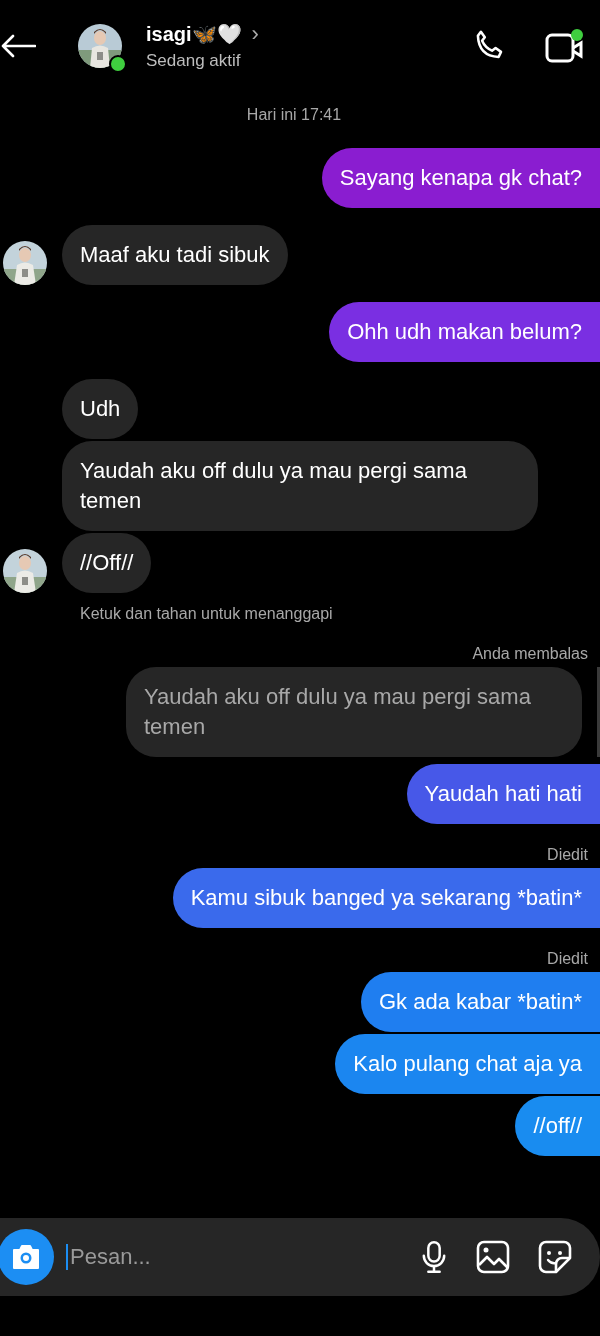 The width and height of the screenshot is (600, 1336). What do you see at coordinates (294, 115) in the screenshot?
I see `timestamp: Hari ini 17:41` at bounding box center [294, 115].